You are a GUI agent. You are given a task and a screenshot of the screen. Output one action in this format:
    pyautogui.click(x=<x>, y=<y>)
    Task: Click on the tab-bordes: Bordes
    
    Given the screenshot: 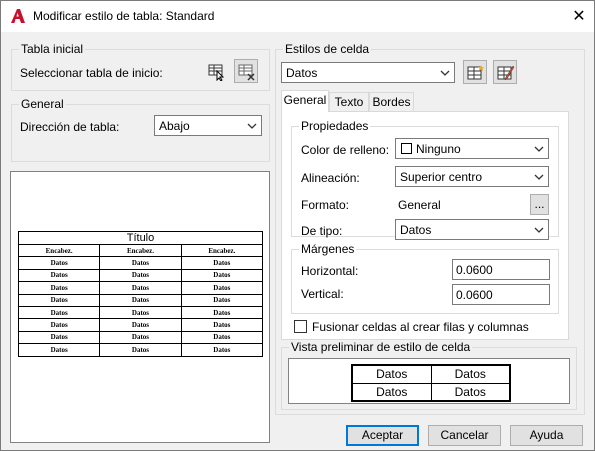 What is the action you would take?
    pyautogui.click(x=391, y=102)
    